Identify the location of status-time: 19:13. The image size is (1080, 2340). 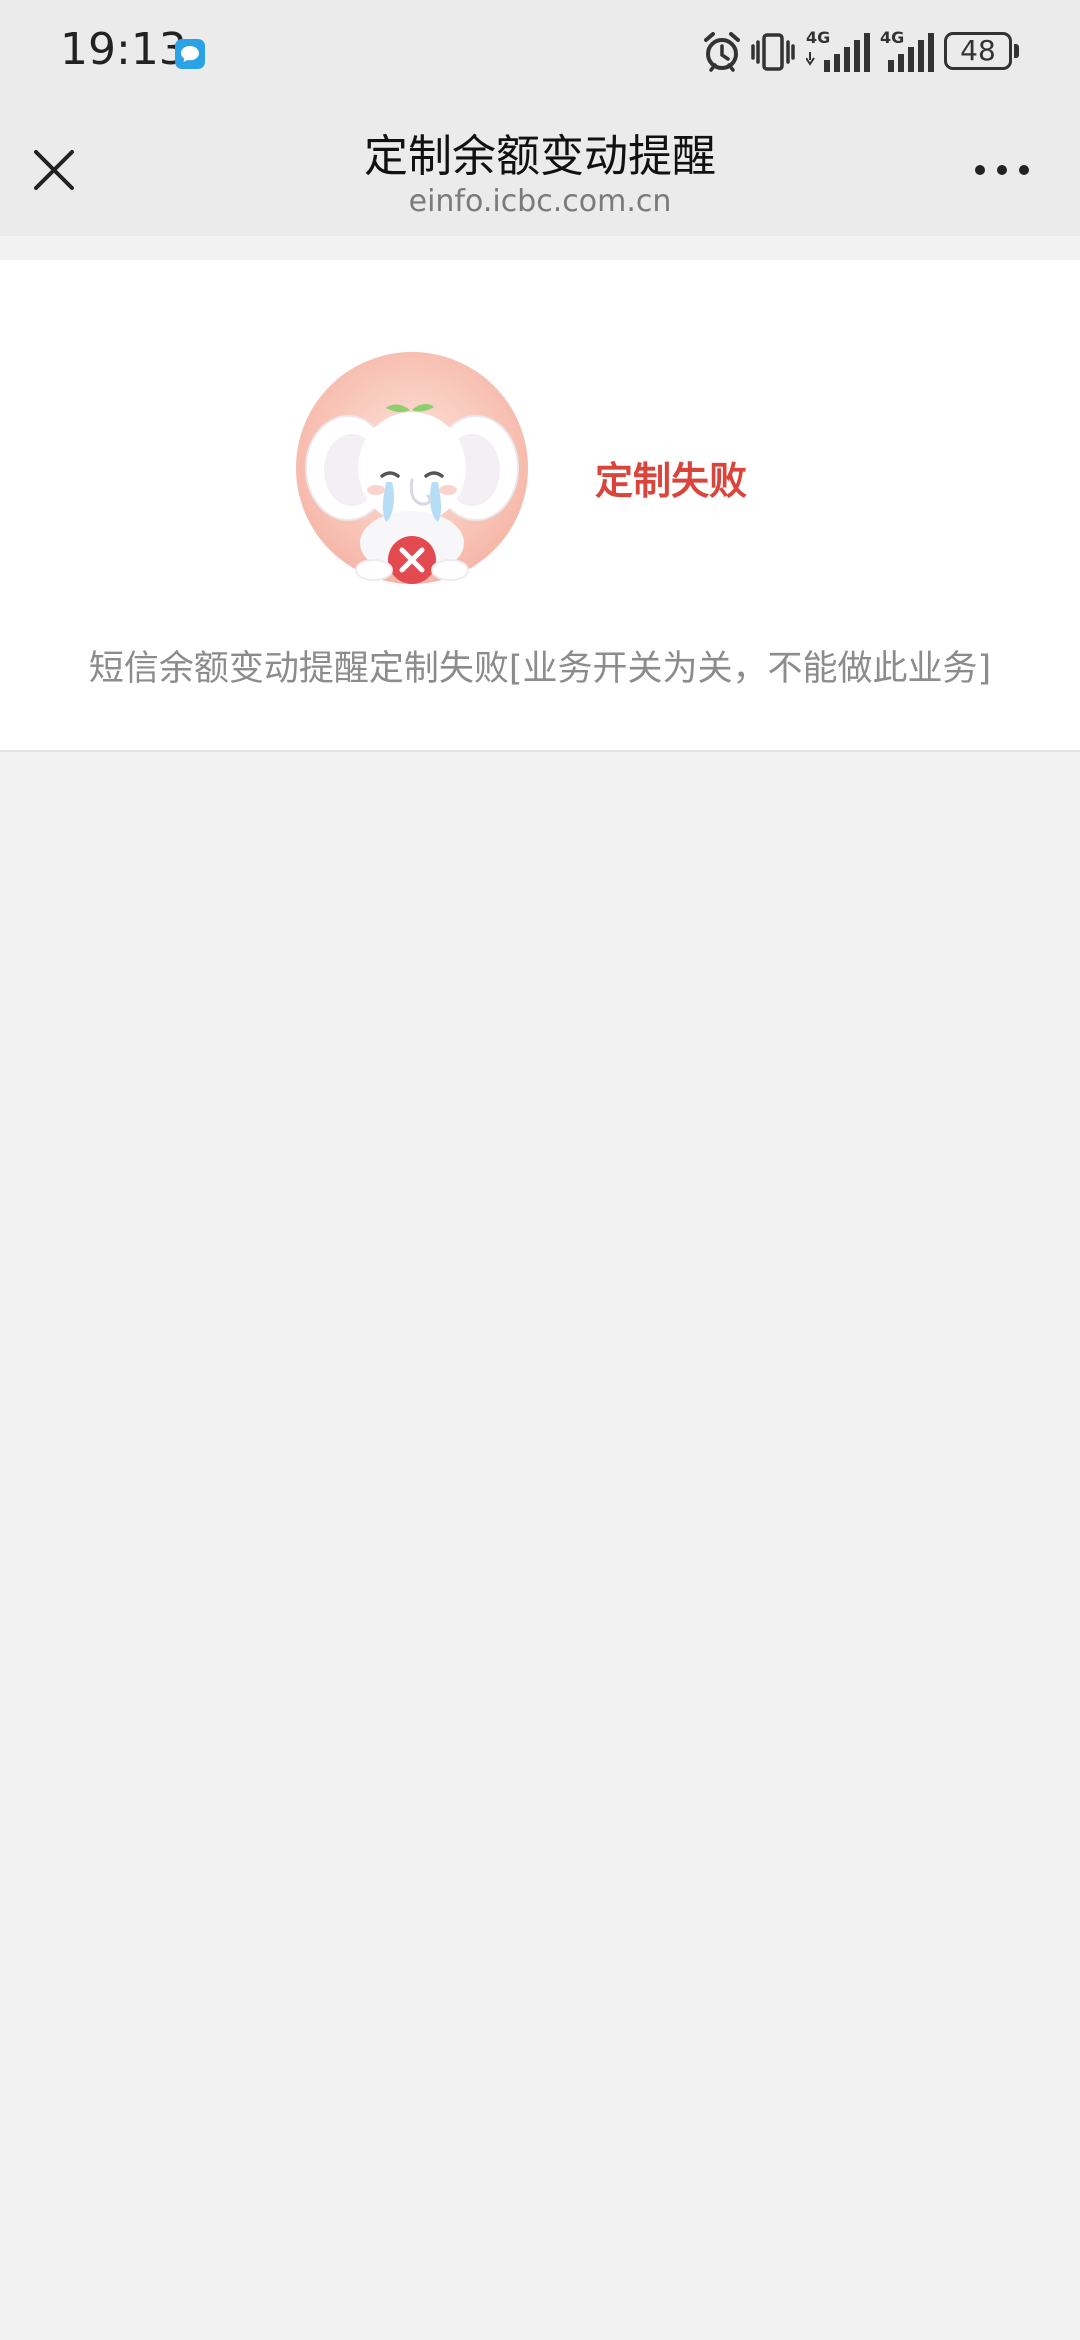
(123, 49).